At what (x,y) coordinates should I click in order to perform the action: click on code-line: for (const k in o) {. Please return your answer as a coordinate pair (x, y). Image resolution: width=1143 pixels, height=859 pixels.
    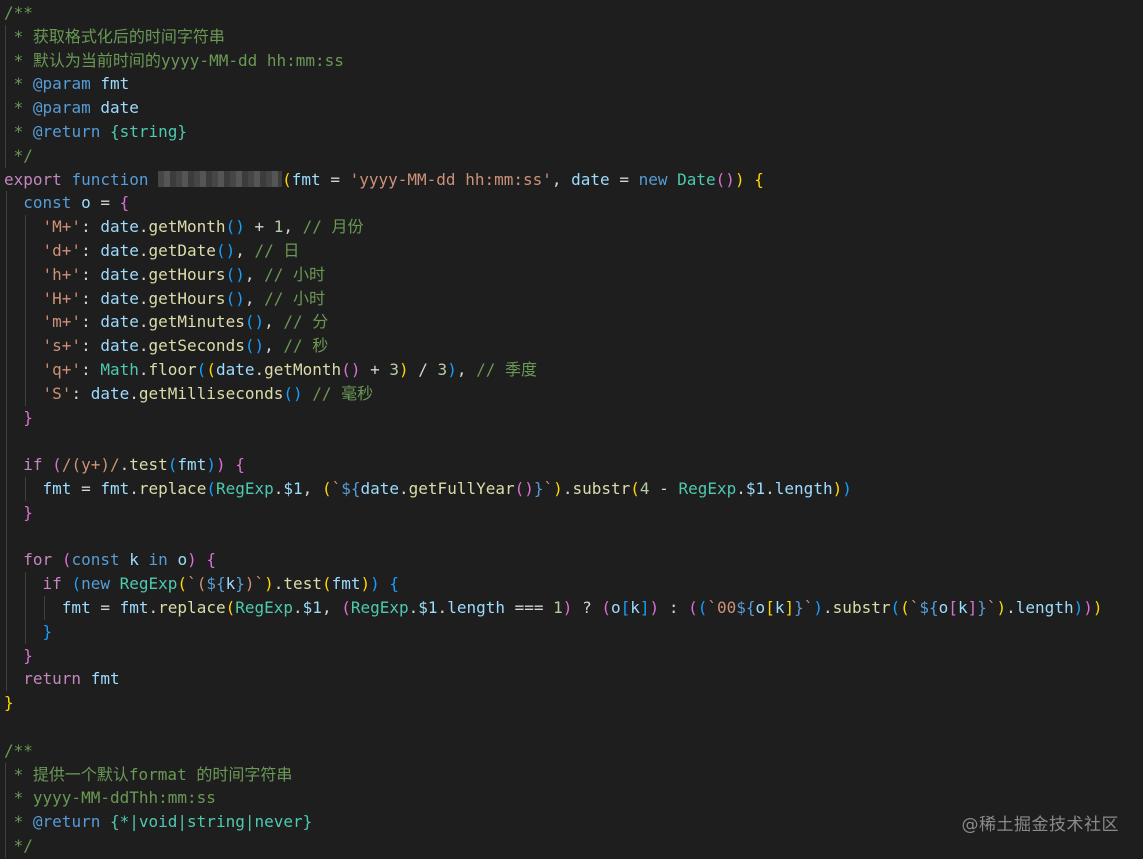
    Looking at the image, I should click on (110, 560).